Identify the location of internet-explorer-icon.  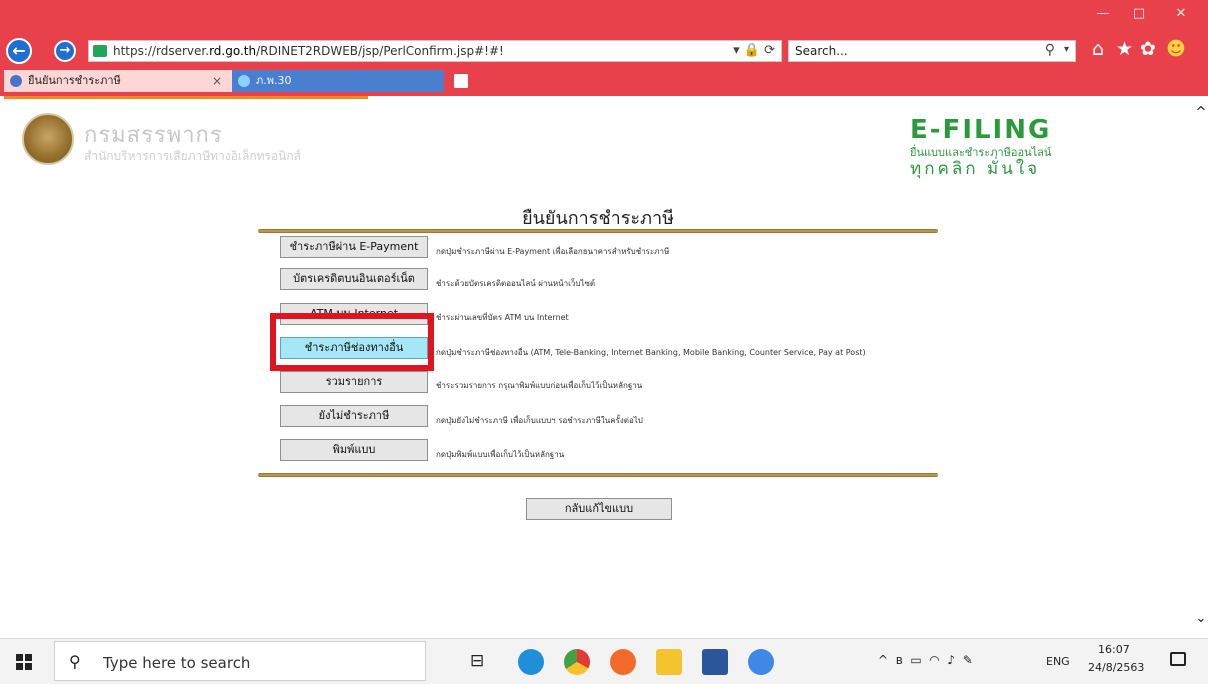
(761, 662).